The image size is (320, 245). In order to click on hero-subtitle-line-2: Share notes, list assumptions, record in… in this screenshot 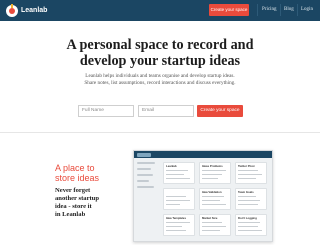, I will do `click(160, 83)`.